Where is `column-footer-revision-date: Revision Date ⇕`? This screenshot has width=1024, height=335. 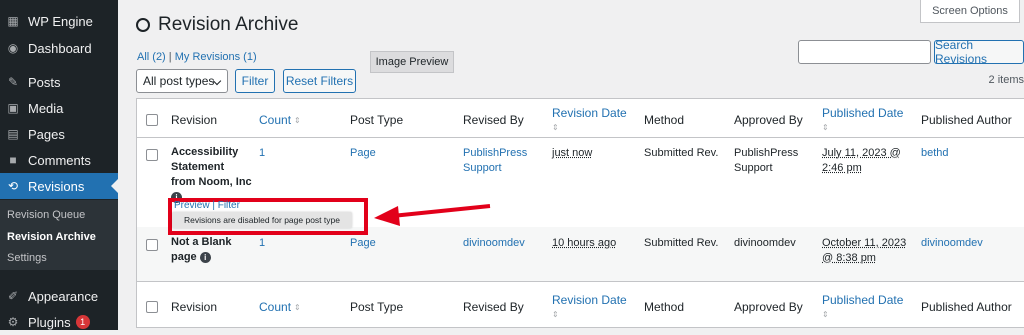
column-footer-revision-date: Revision Date ⇕ is located at coordinates (589, 307).